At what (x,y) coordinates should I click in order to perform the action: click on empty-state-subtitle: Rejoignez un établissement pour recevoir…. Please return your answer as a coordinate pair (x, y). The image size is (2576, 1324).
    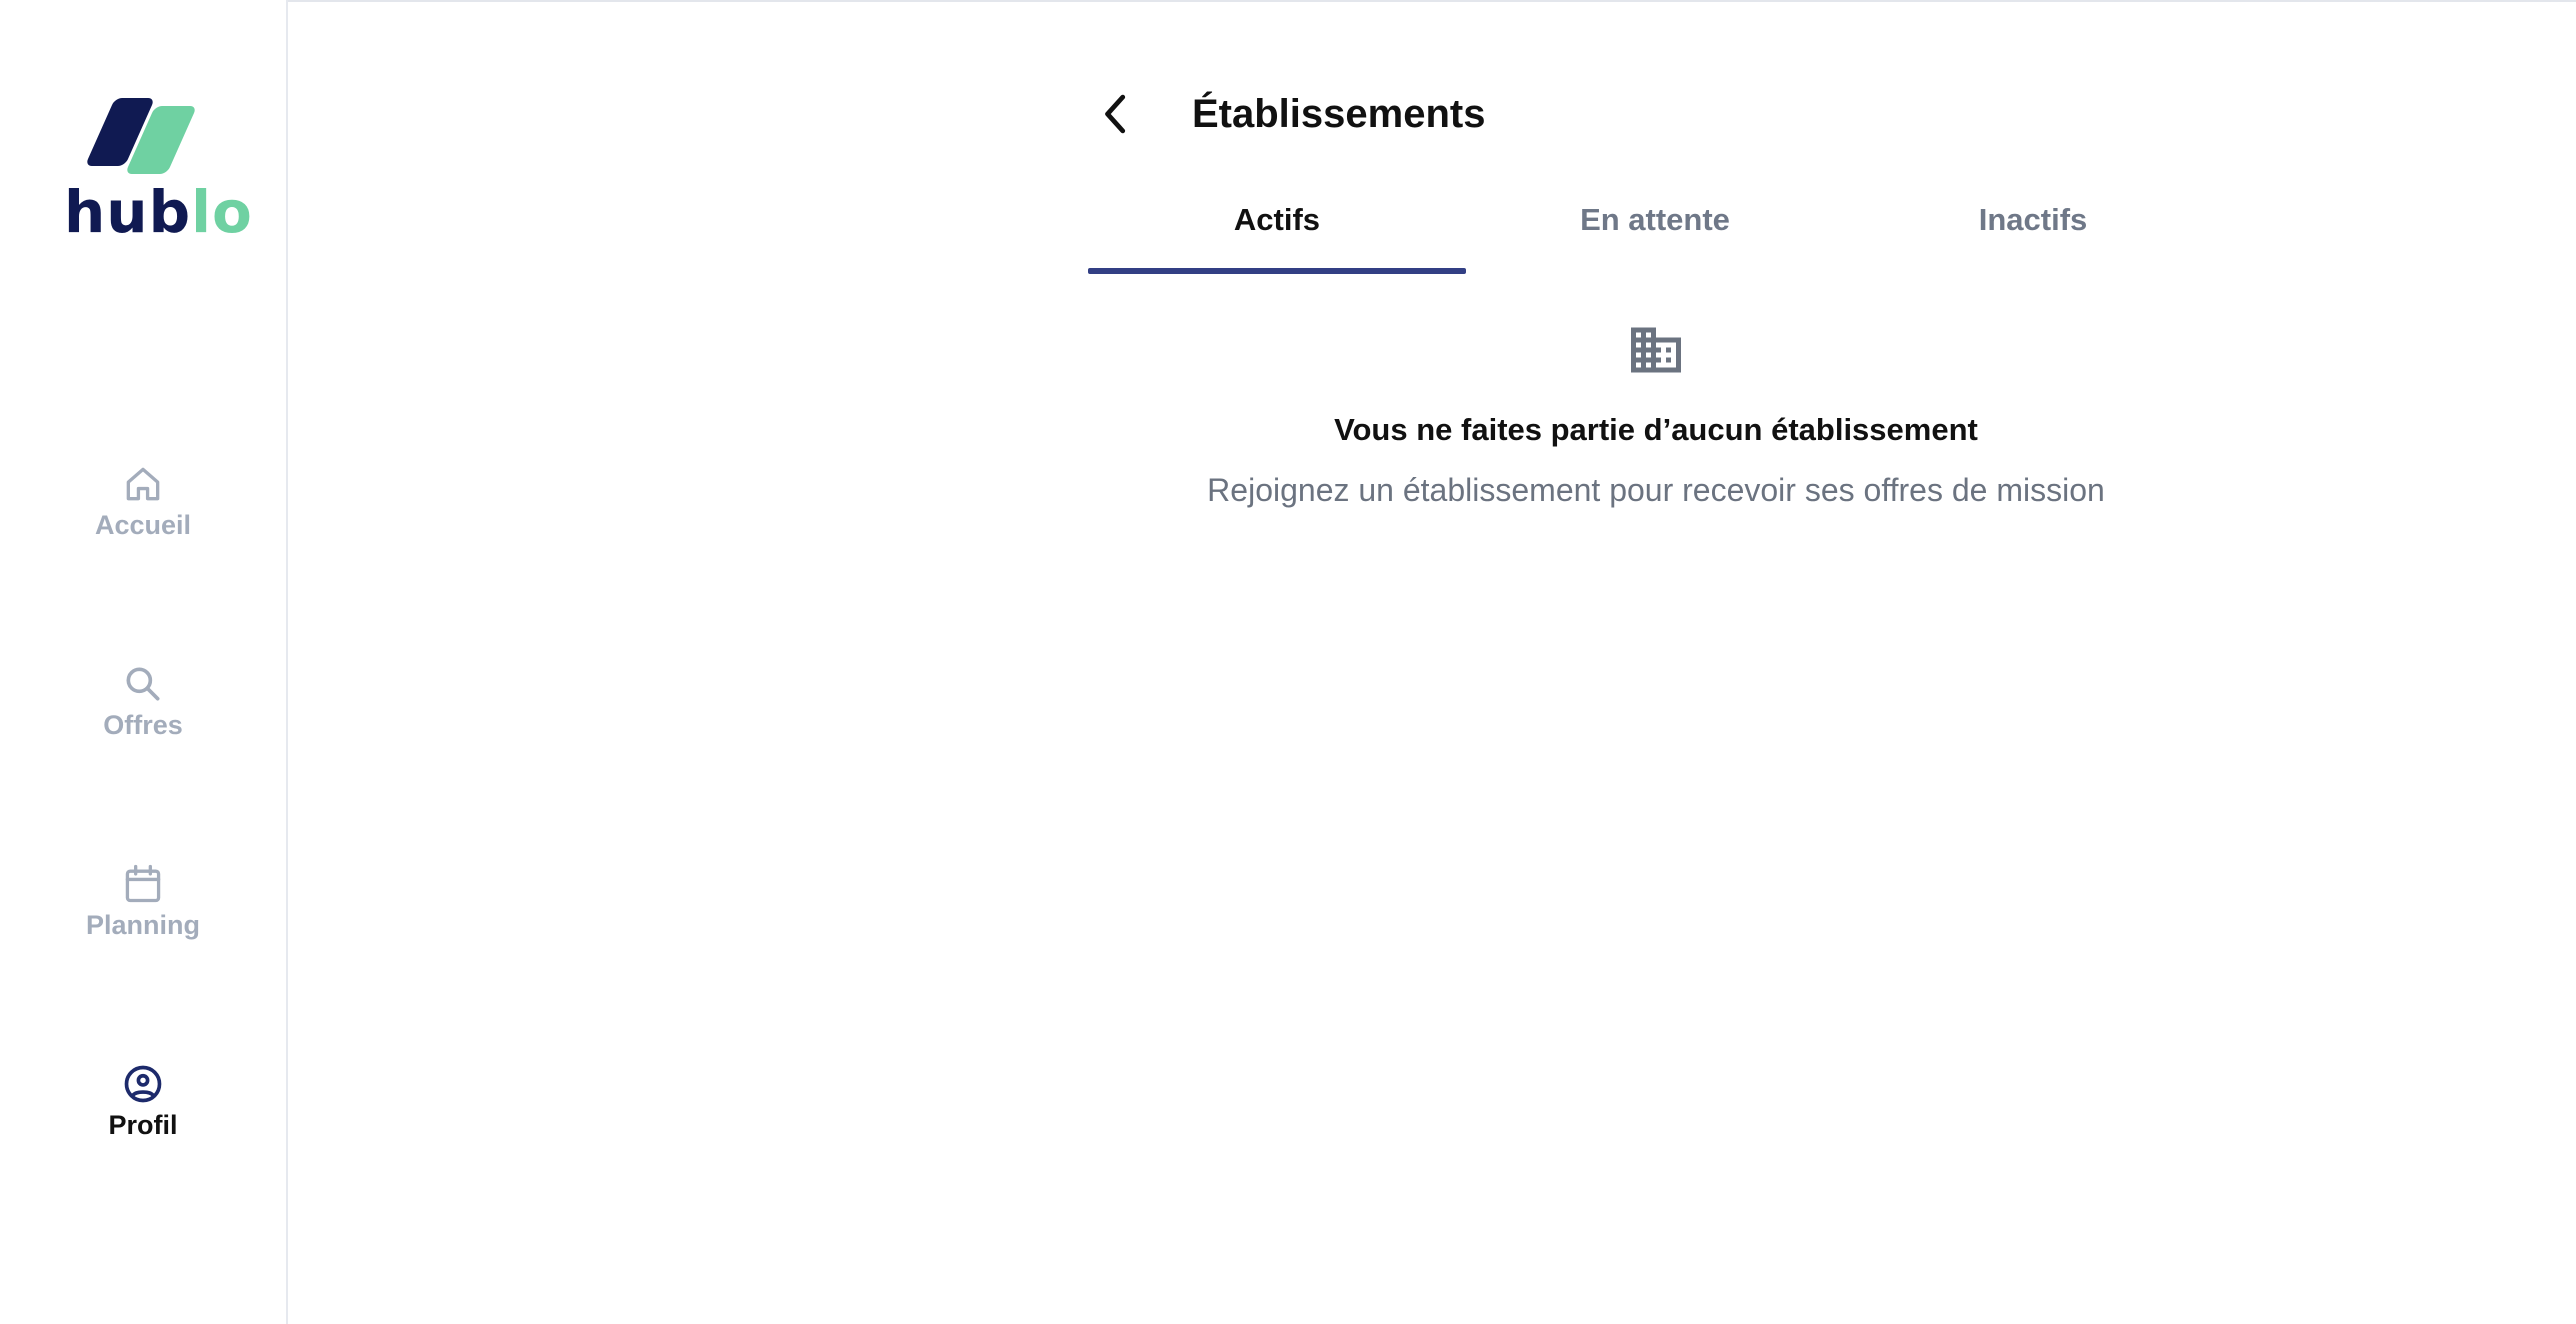
    Looking at the image, I should click on (1656, 490).